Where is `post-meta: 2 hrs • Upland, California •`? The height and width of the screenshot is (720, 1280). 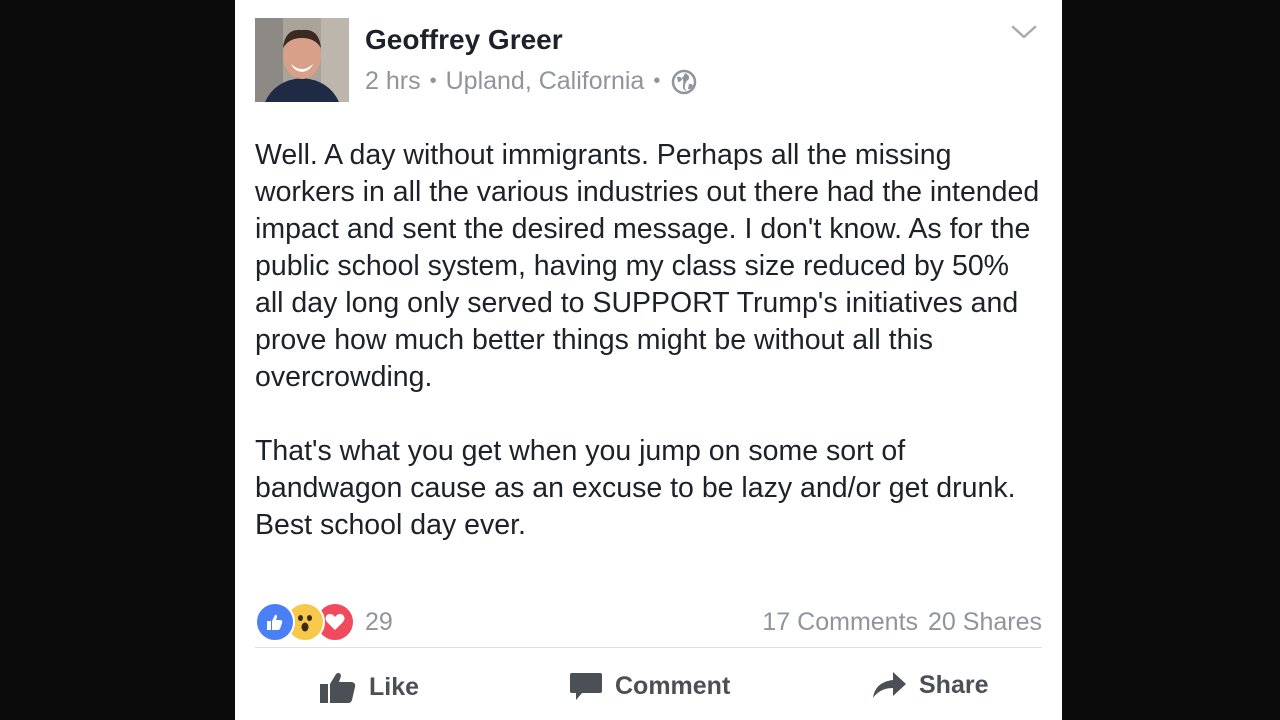
post-meta: 2 hrs • Upland, California • is located at coordinates (531, 81).